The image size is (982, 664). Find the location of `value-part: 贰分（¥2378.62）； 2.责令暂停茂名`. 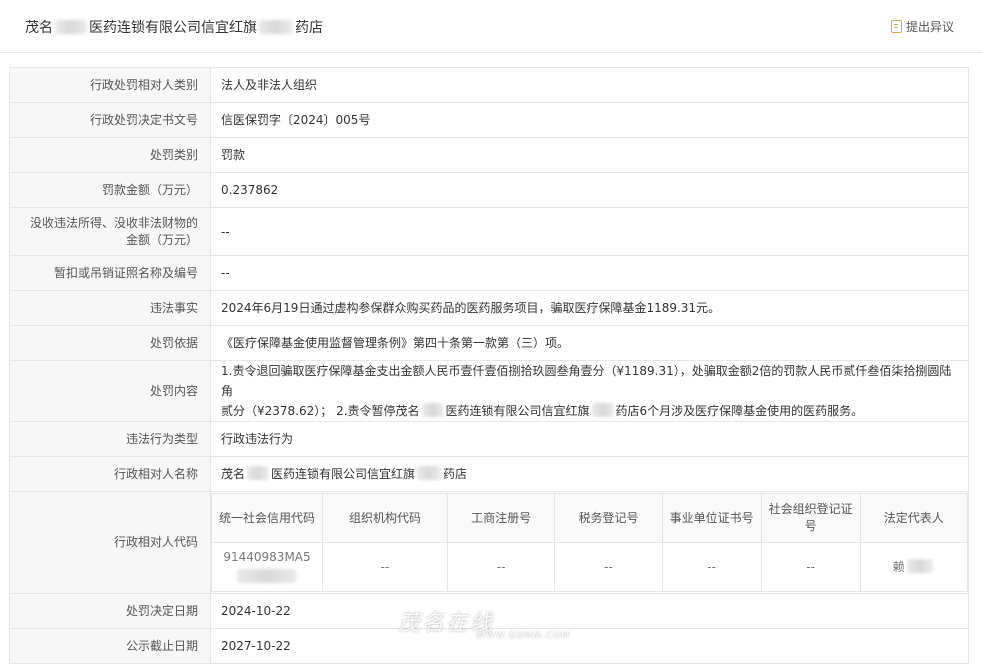

value-part: 贰分（¥2378.62）； 2.责令暂停茂名 is located at coordinates (320, 411).